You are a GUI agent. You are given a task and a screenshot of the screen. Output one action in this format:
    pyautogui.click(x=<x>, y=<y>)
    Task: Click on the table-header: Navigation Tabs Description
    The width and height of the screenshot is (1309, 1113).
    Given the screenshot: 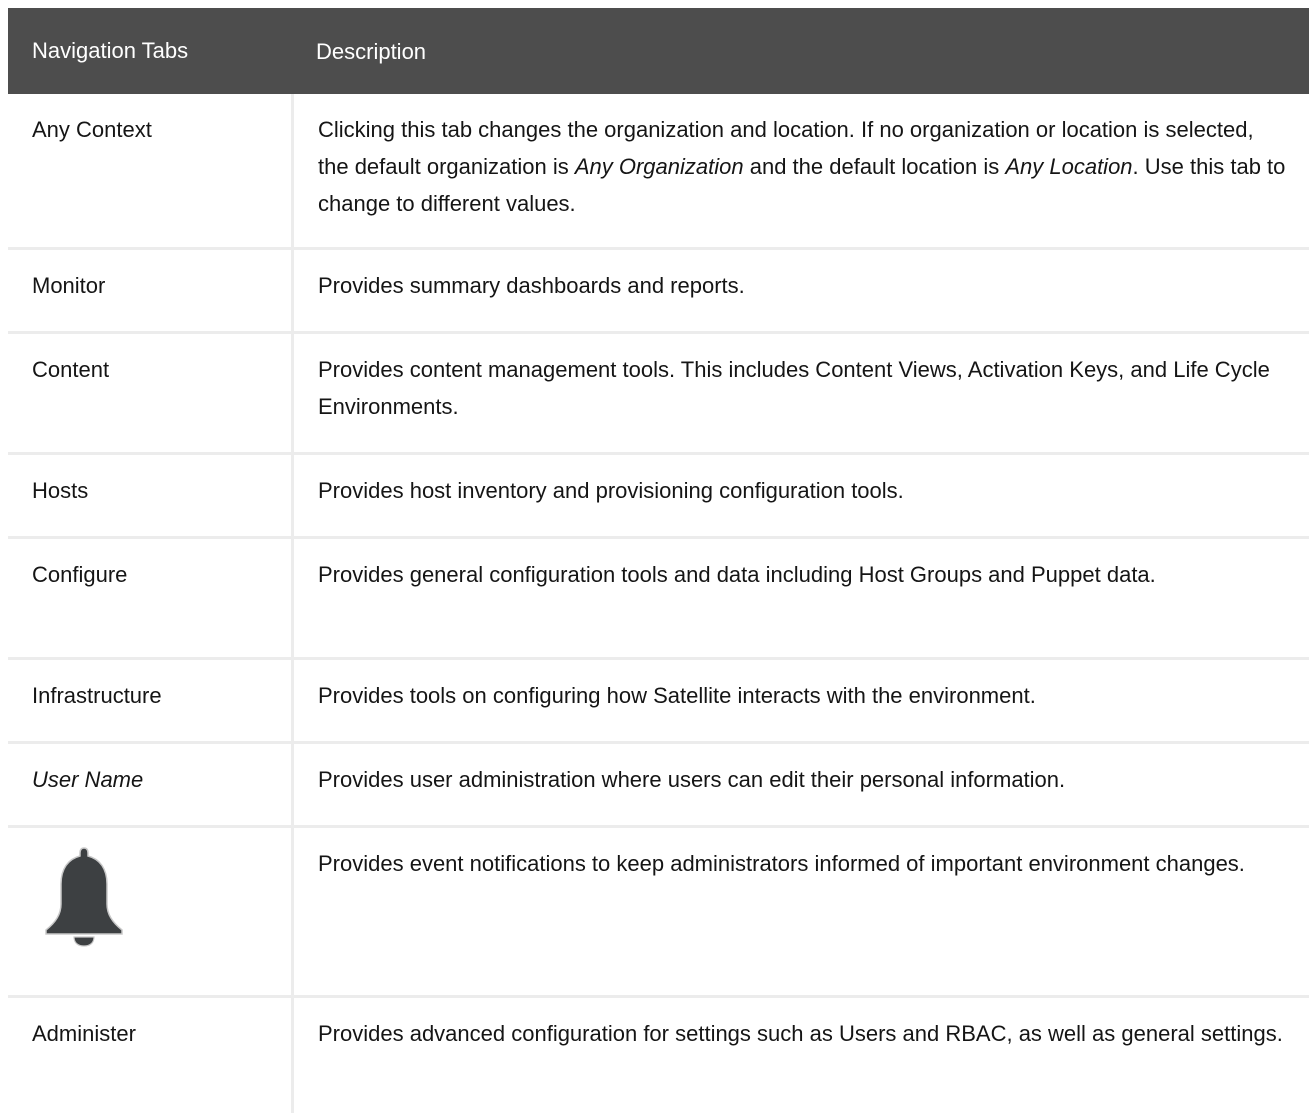 What is the action you would take?
    pyautogui.click(x=658, y=51)
    